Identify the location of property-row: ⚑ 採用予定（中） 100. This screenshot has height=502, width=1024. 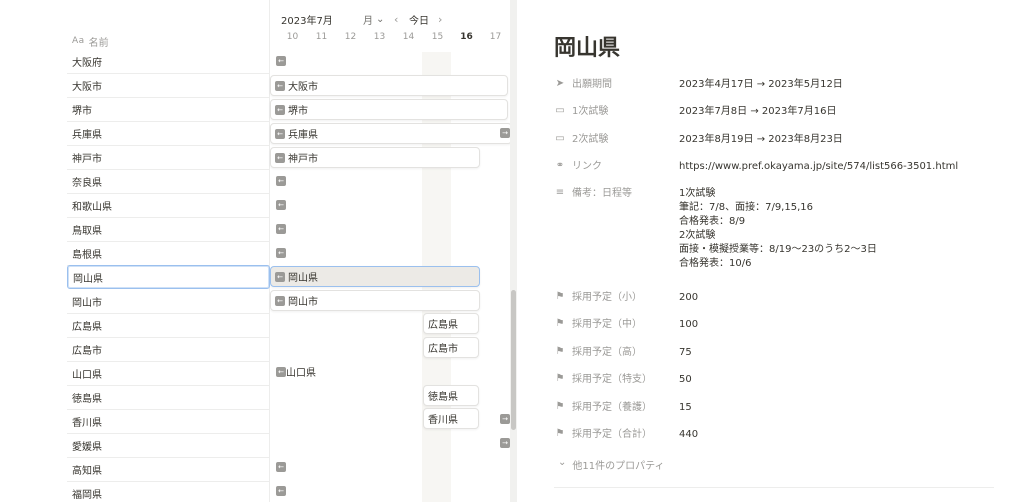
(774, 325).